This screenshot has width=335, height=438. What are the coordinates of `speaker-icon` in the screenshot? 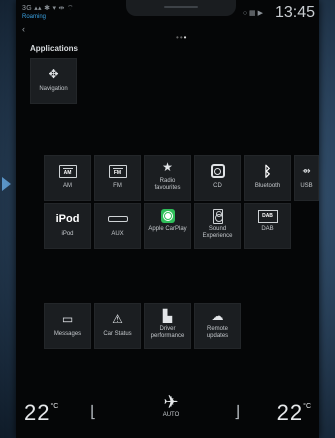 It's located at (217, 216).